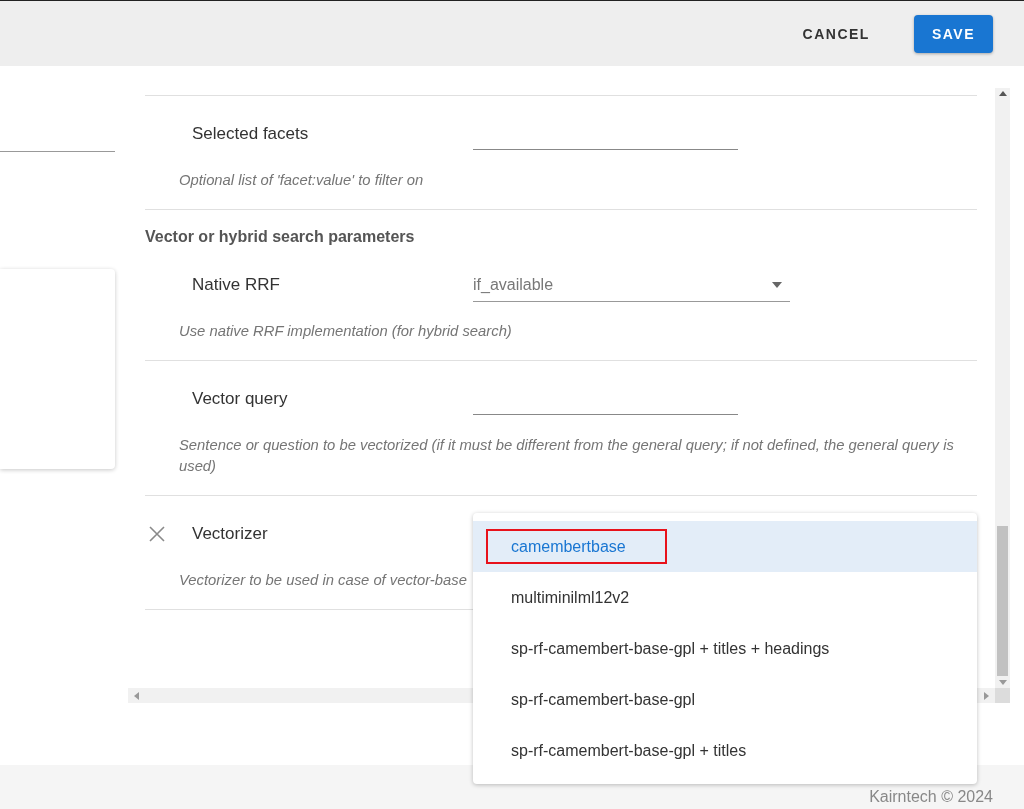 This screenshot has width=1024, height=809. I want to click on field-hint: Sentence or question to be vectorized (if it must be different from the general query; if not defined, the general query is used), so click(566, 456).